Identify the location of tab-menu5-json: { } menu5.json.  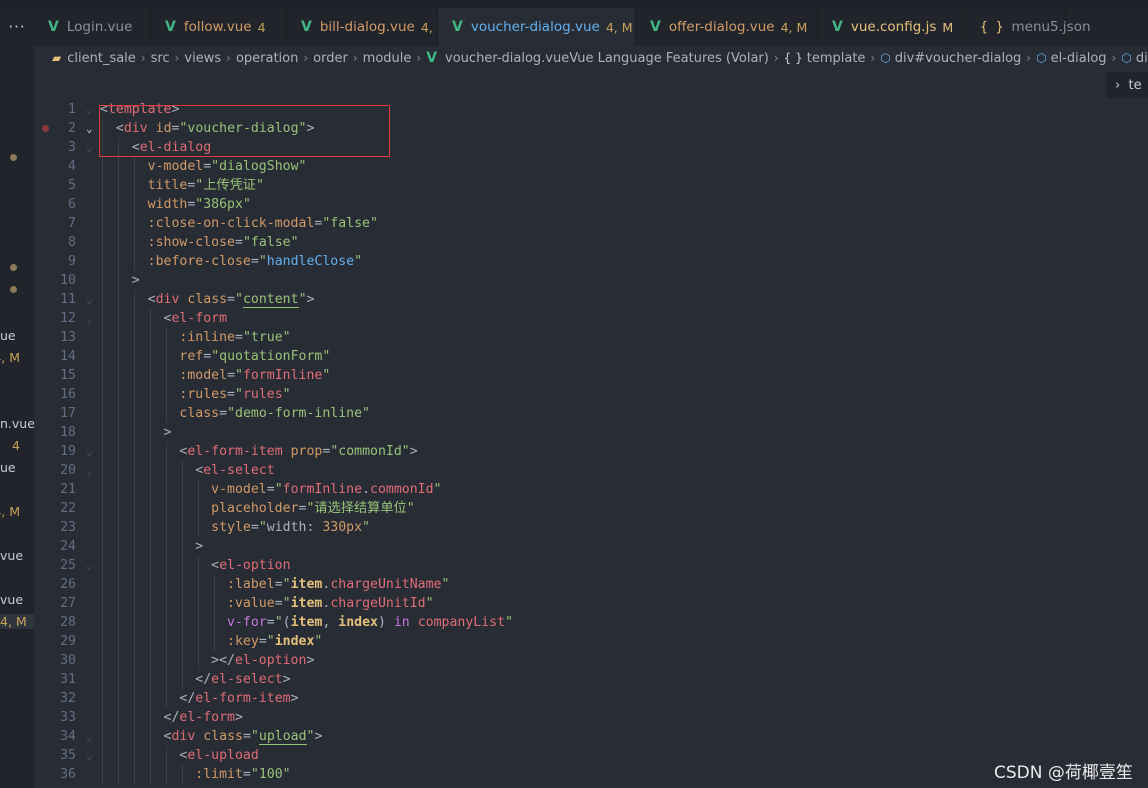
(1028, 27).